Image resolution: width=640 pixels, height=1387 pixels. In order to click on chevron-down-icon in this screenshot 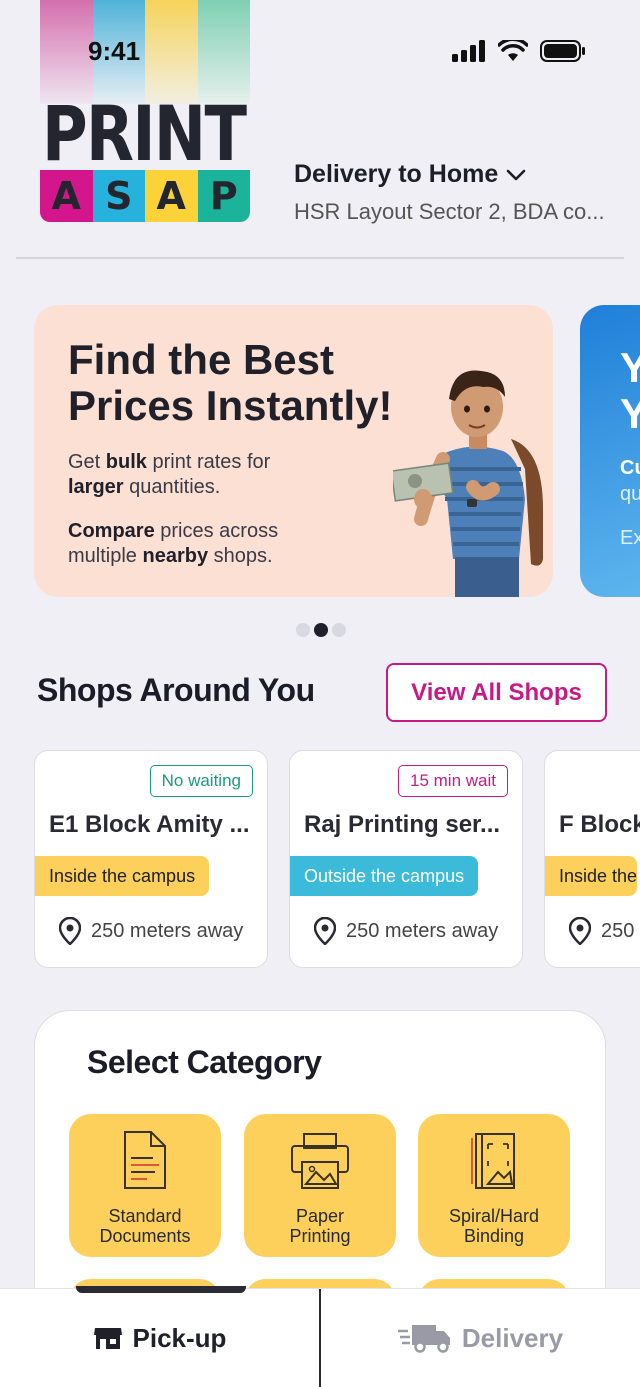, I will do `click(516, 174)`.